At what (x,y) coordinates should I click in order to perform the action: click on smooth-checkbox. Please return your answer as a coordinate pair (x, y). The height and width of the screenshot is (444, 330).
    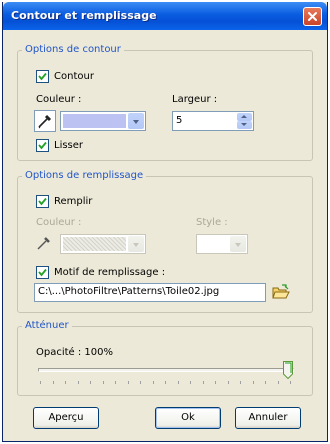
    Looking at the image, I should click on (42, 145).